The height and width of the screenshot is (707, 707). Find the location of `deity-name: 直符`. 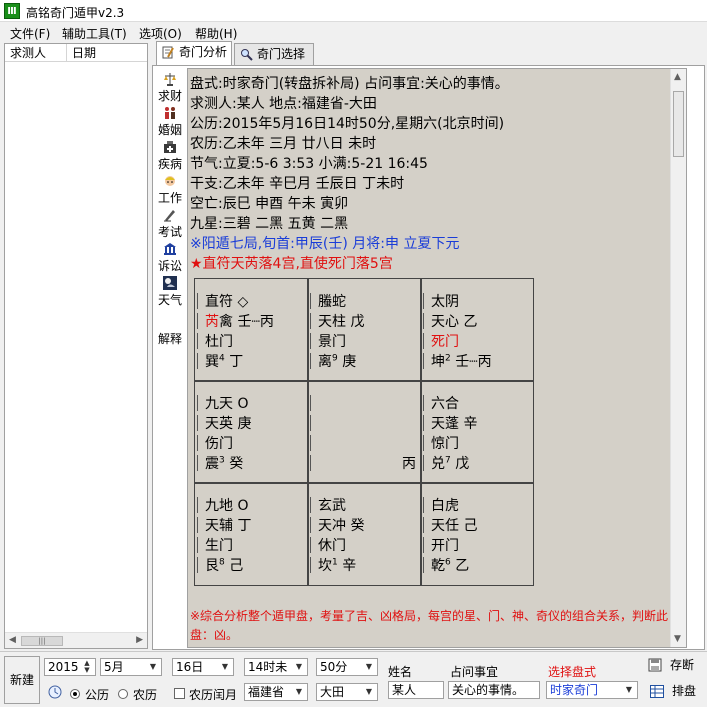

deity-name: 直符 is located at coordinates (219, 302).